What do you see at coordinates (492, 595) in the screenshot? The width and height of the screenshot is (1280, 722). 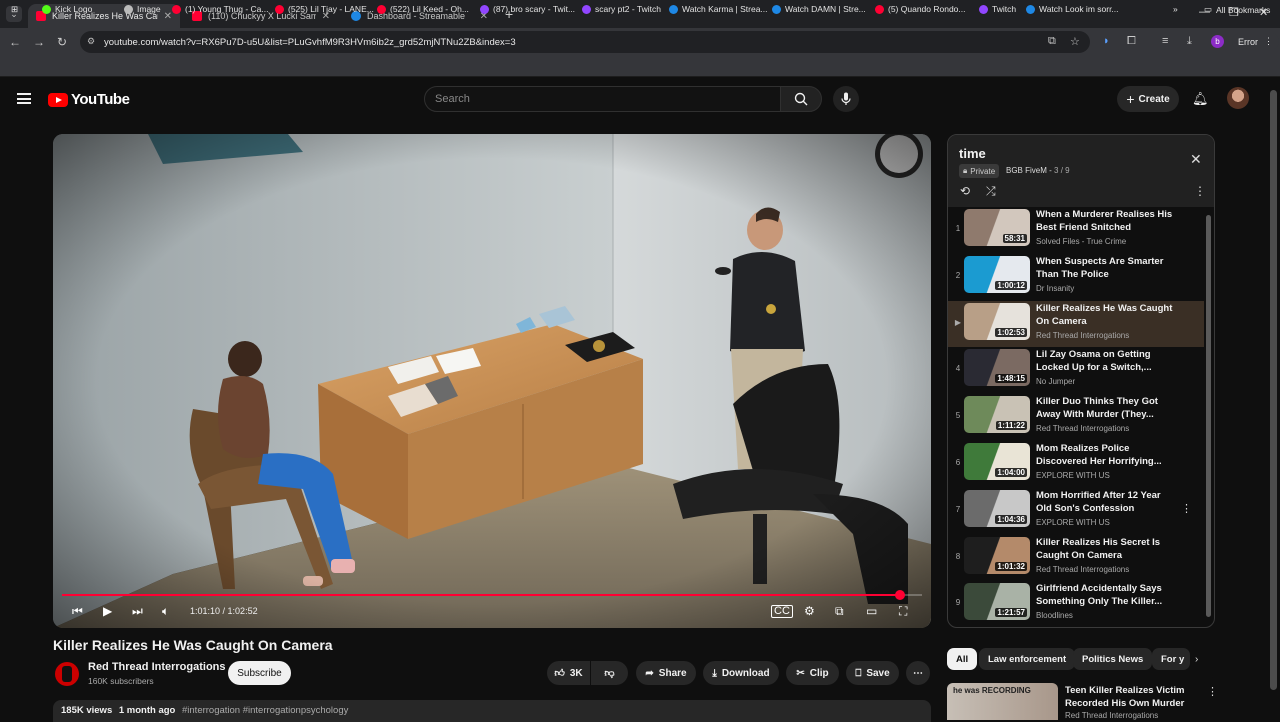 I see `video-progress-bar` at bounding box center [492, 595].